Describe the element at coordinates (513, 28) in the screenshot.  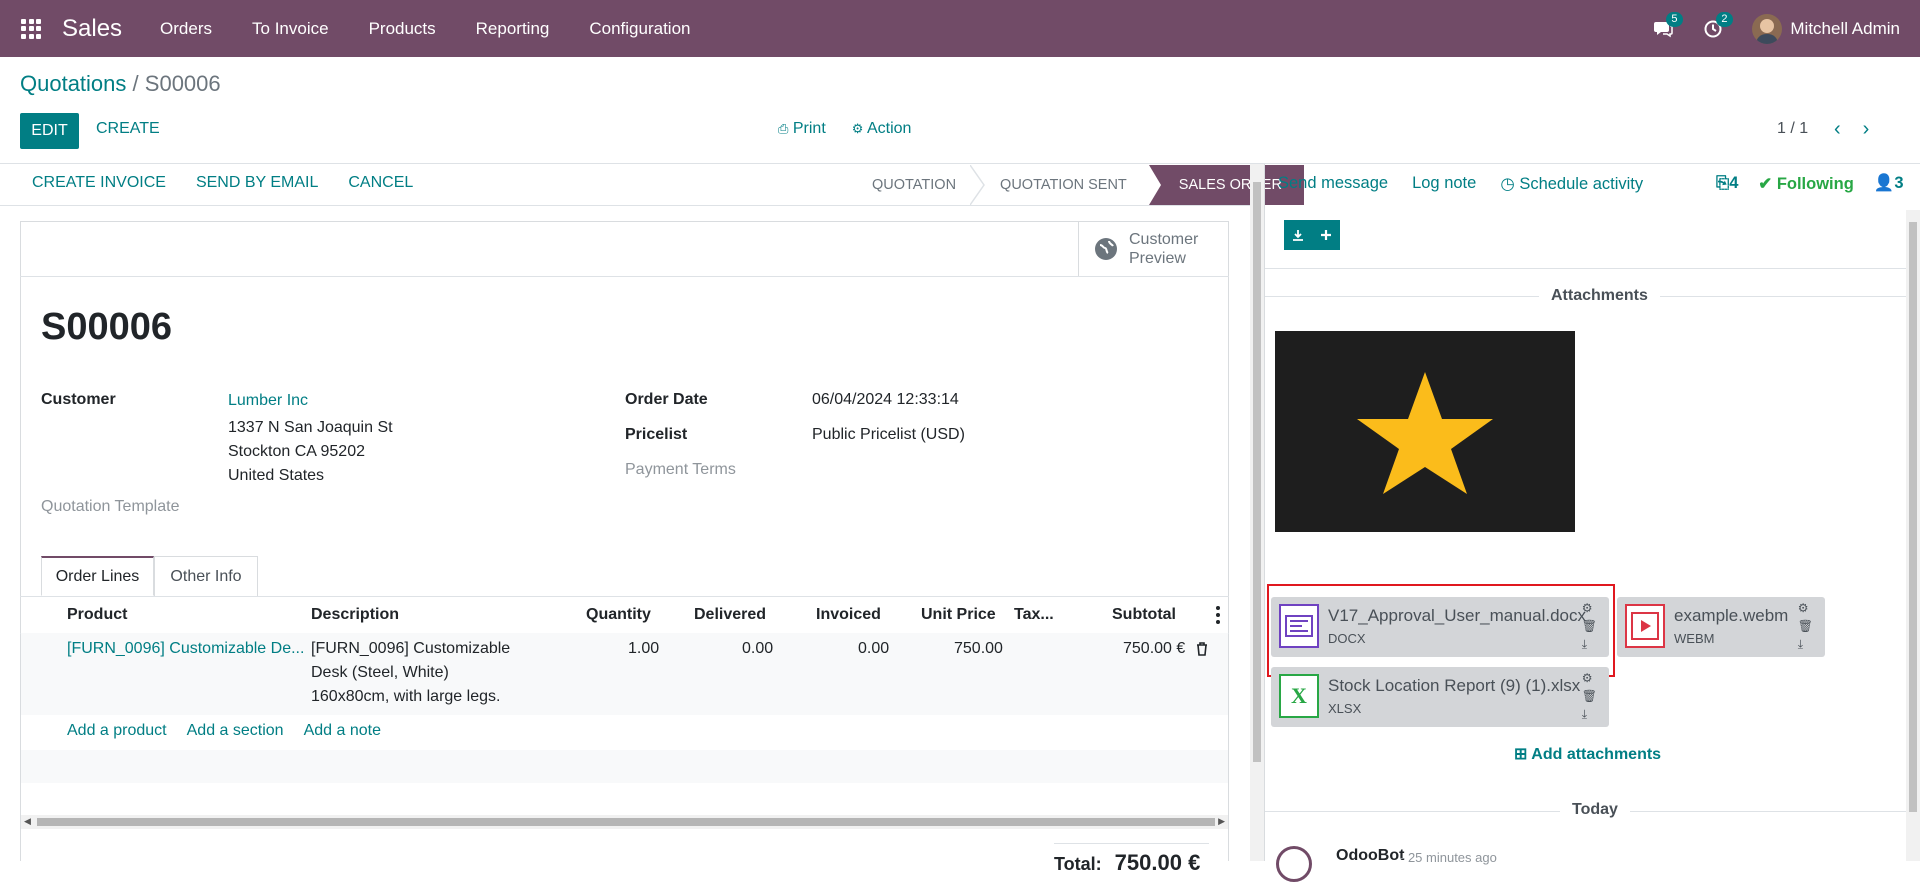
I see `menu-reporting: Reporting` at that location.